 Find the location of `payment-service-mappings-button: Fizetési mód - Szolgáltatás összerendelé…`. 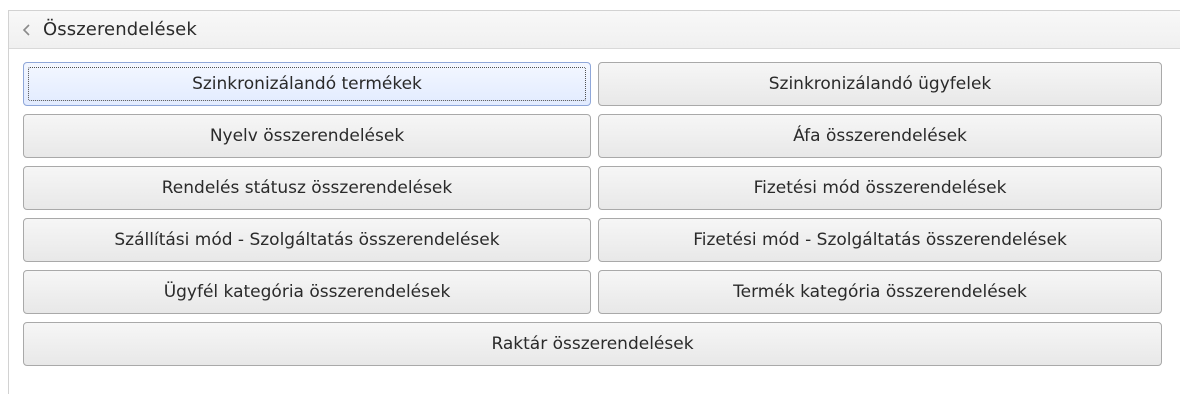

payment-service-mappings-button: Fizetési mód - Szolgáltatás összerendelé… is located at coordinates (880, 240).